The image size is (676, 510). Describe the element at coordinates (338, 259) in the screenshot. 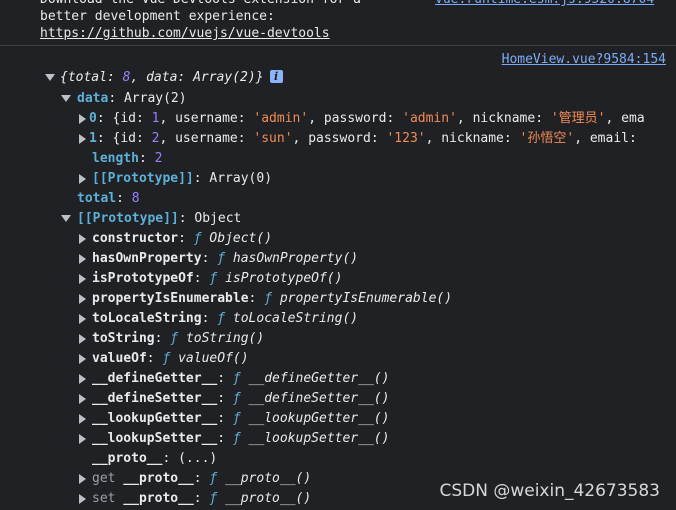

I see `proto-method-row: hasOwnProperty: ƒ hasOwnProperty()` at that location.